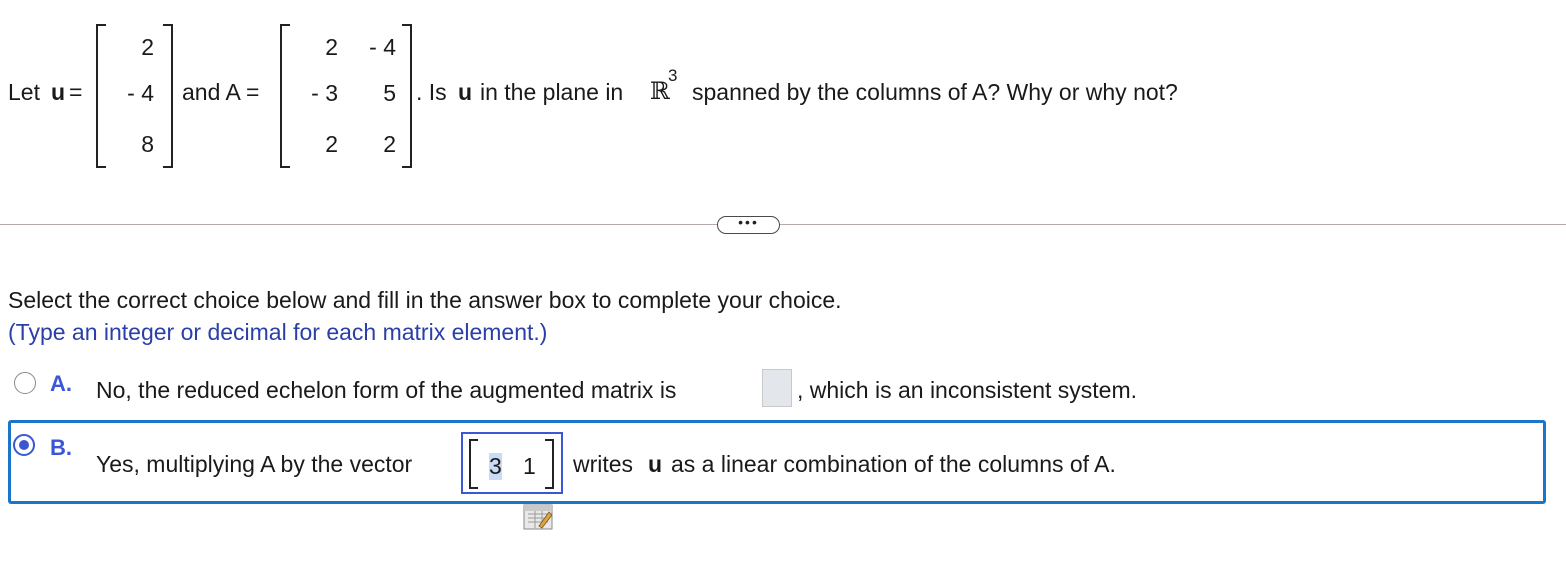 Image resolution: width=1566 pixels, height=562 pixels. What do you see at coordinates (538, 517) in the screenshot?
I see `matrix-editor-icon` at bounding box center [538, 517].